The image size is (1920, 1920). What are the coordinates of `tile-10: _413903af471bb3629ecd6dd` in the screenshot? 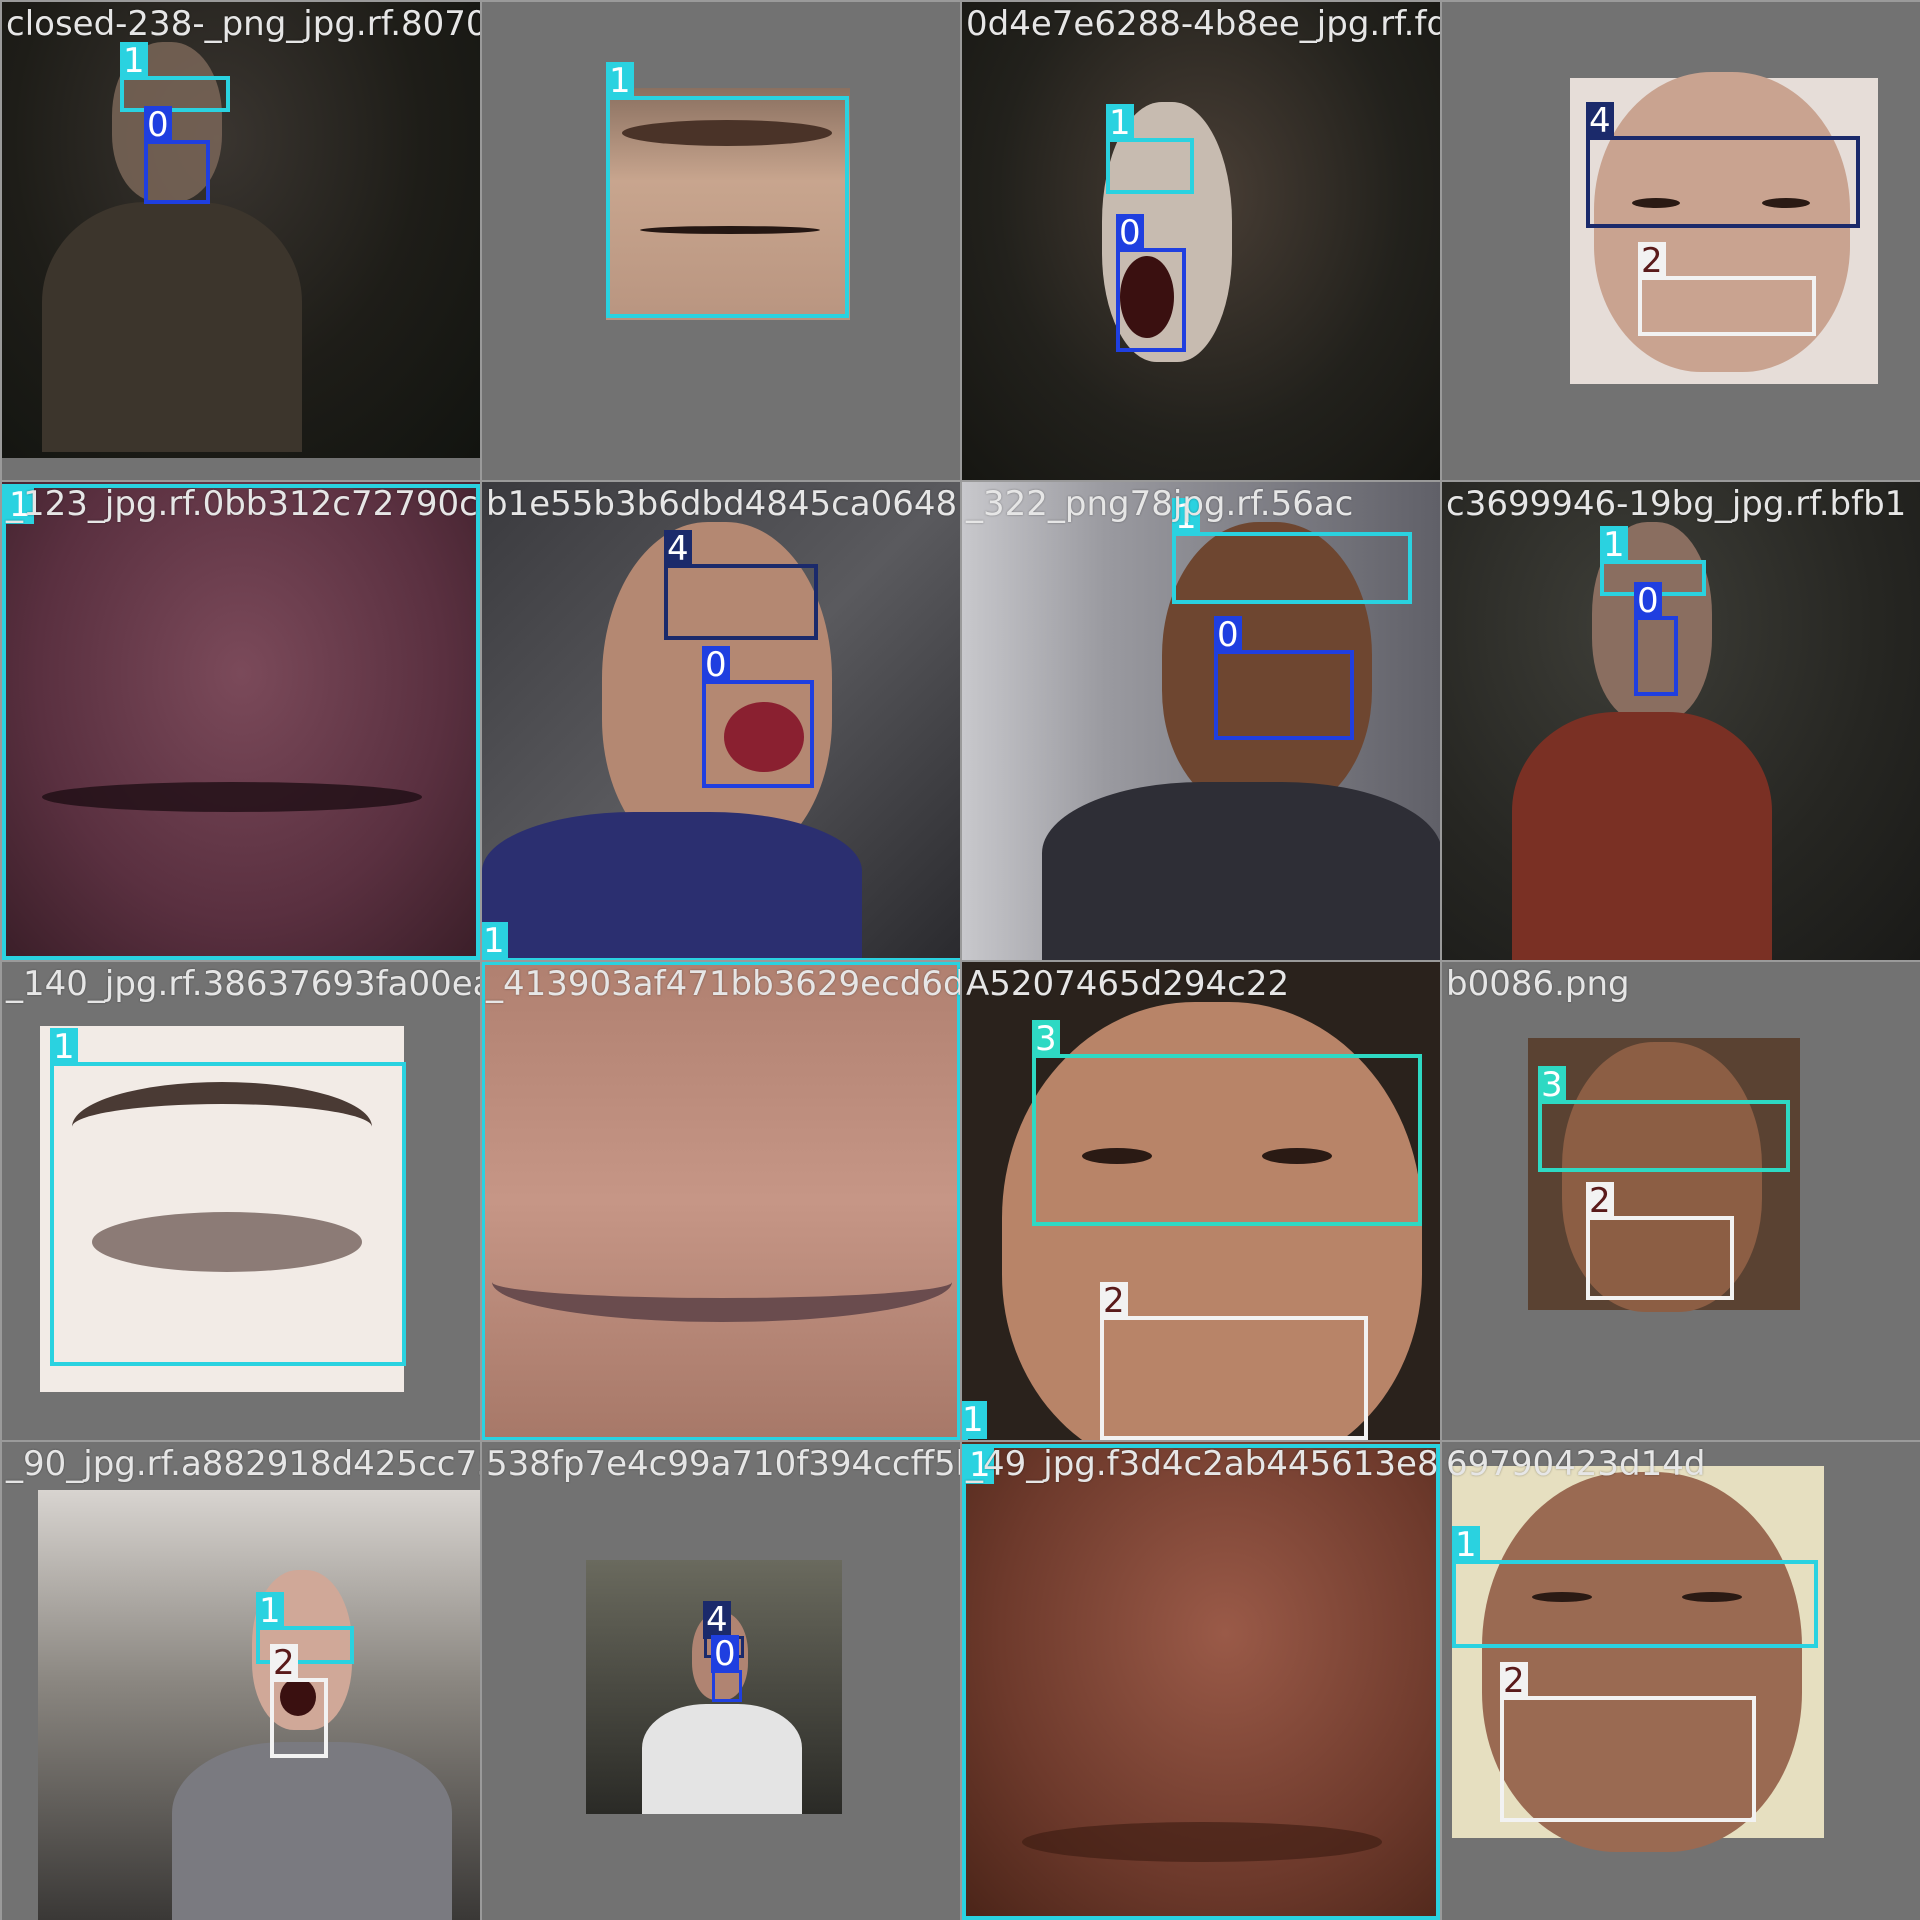 It's located at (721, 1201).